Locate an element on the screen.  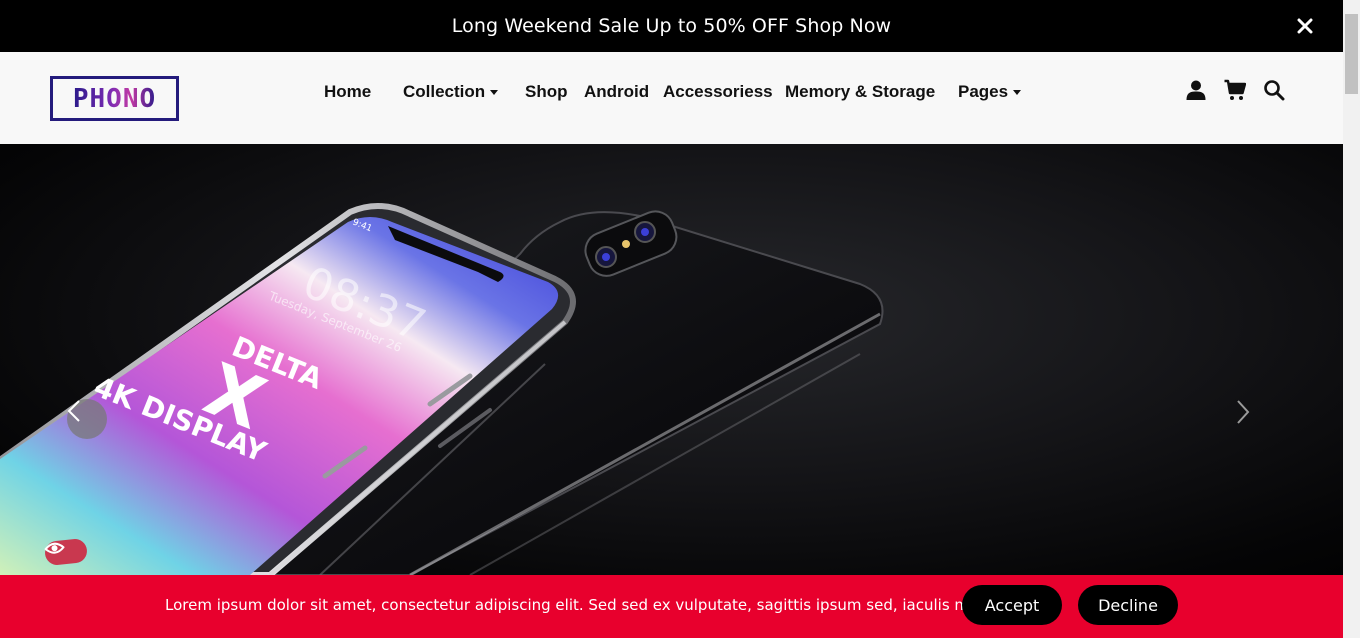
slider-next-button is located at coordinates (1256, 419).